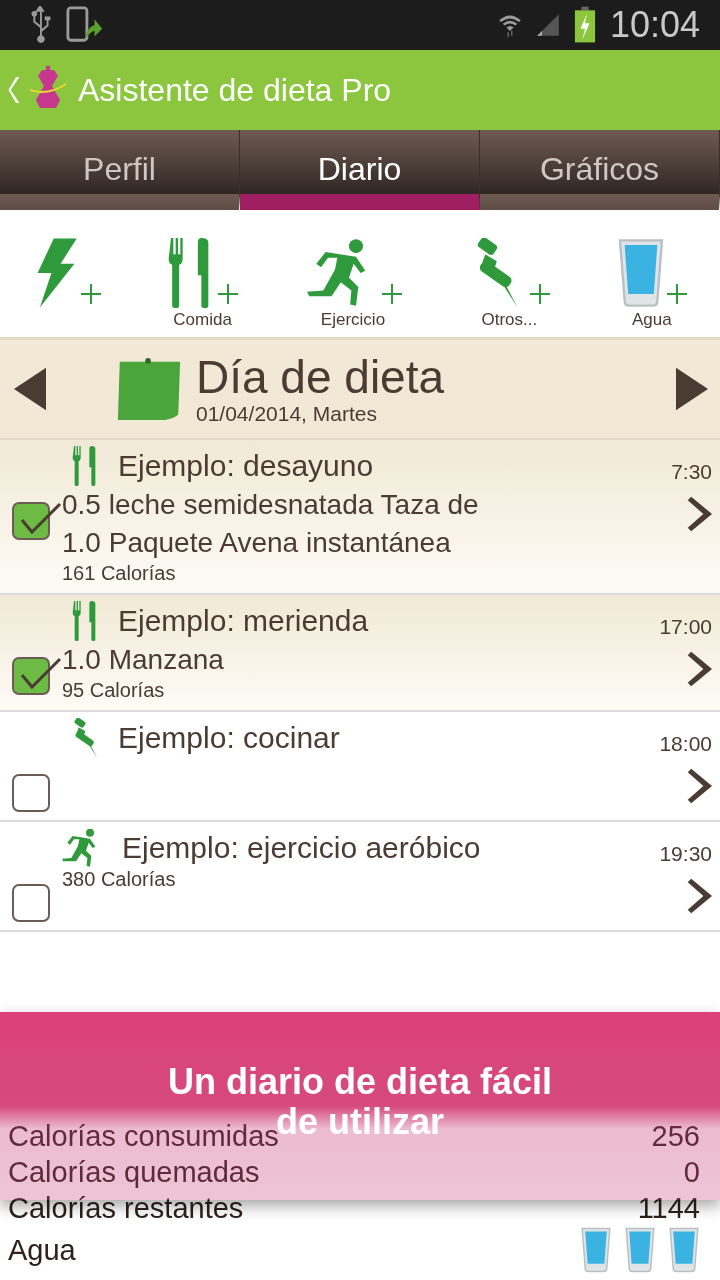  Describe the element at coordinates (685, 854) in the screenshot. I see `entry-time: 19:30` at that location.